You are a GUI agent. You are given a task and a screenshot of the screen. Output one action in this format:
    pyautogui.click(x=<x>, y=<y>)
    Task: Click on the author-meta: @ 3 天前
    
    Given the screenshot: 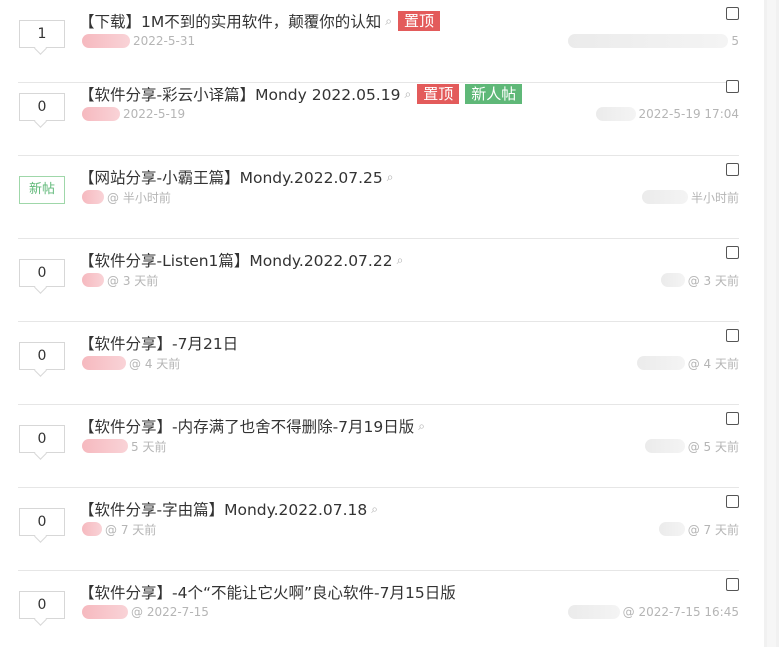 What is the action you would take?
    pyautogui.click(x=120, y=280)
    